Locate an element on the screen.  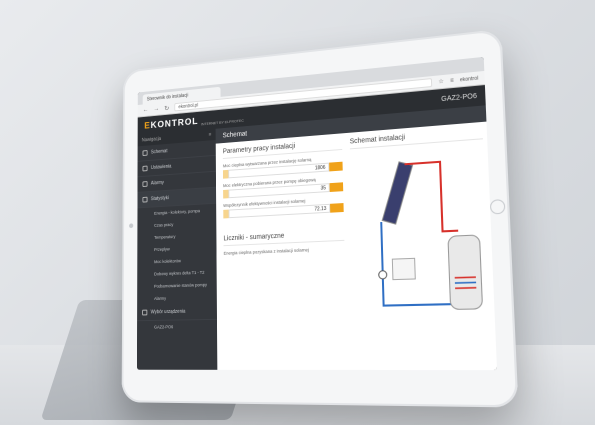
installation-diagram is located at coordinates (420, 252).